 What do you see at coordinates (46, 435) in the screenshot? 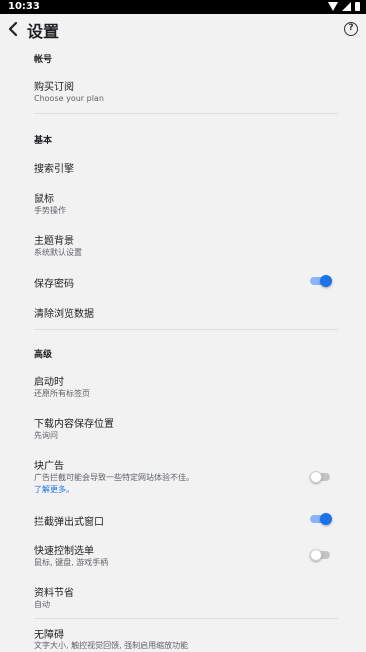
I see `download-location-subtitle: 先询问` at bounding box center [46, 435].